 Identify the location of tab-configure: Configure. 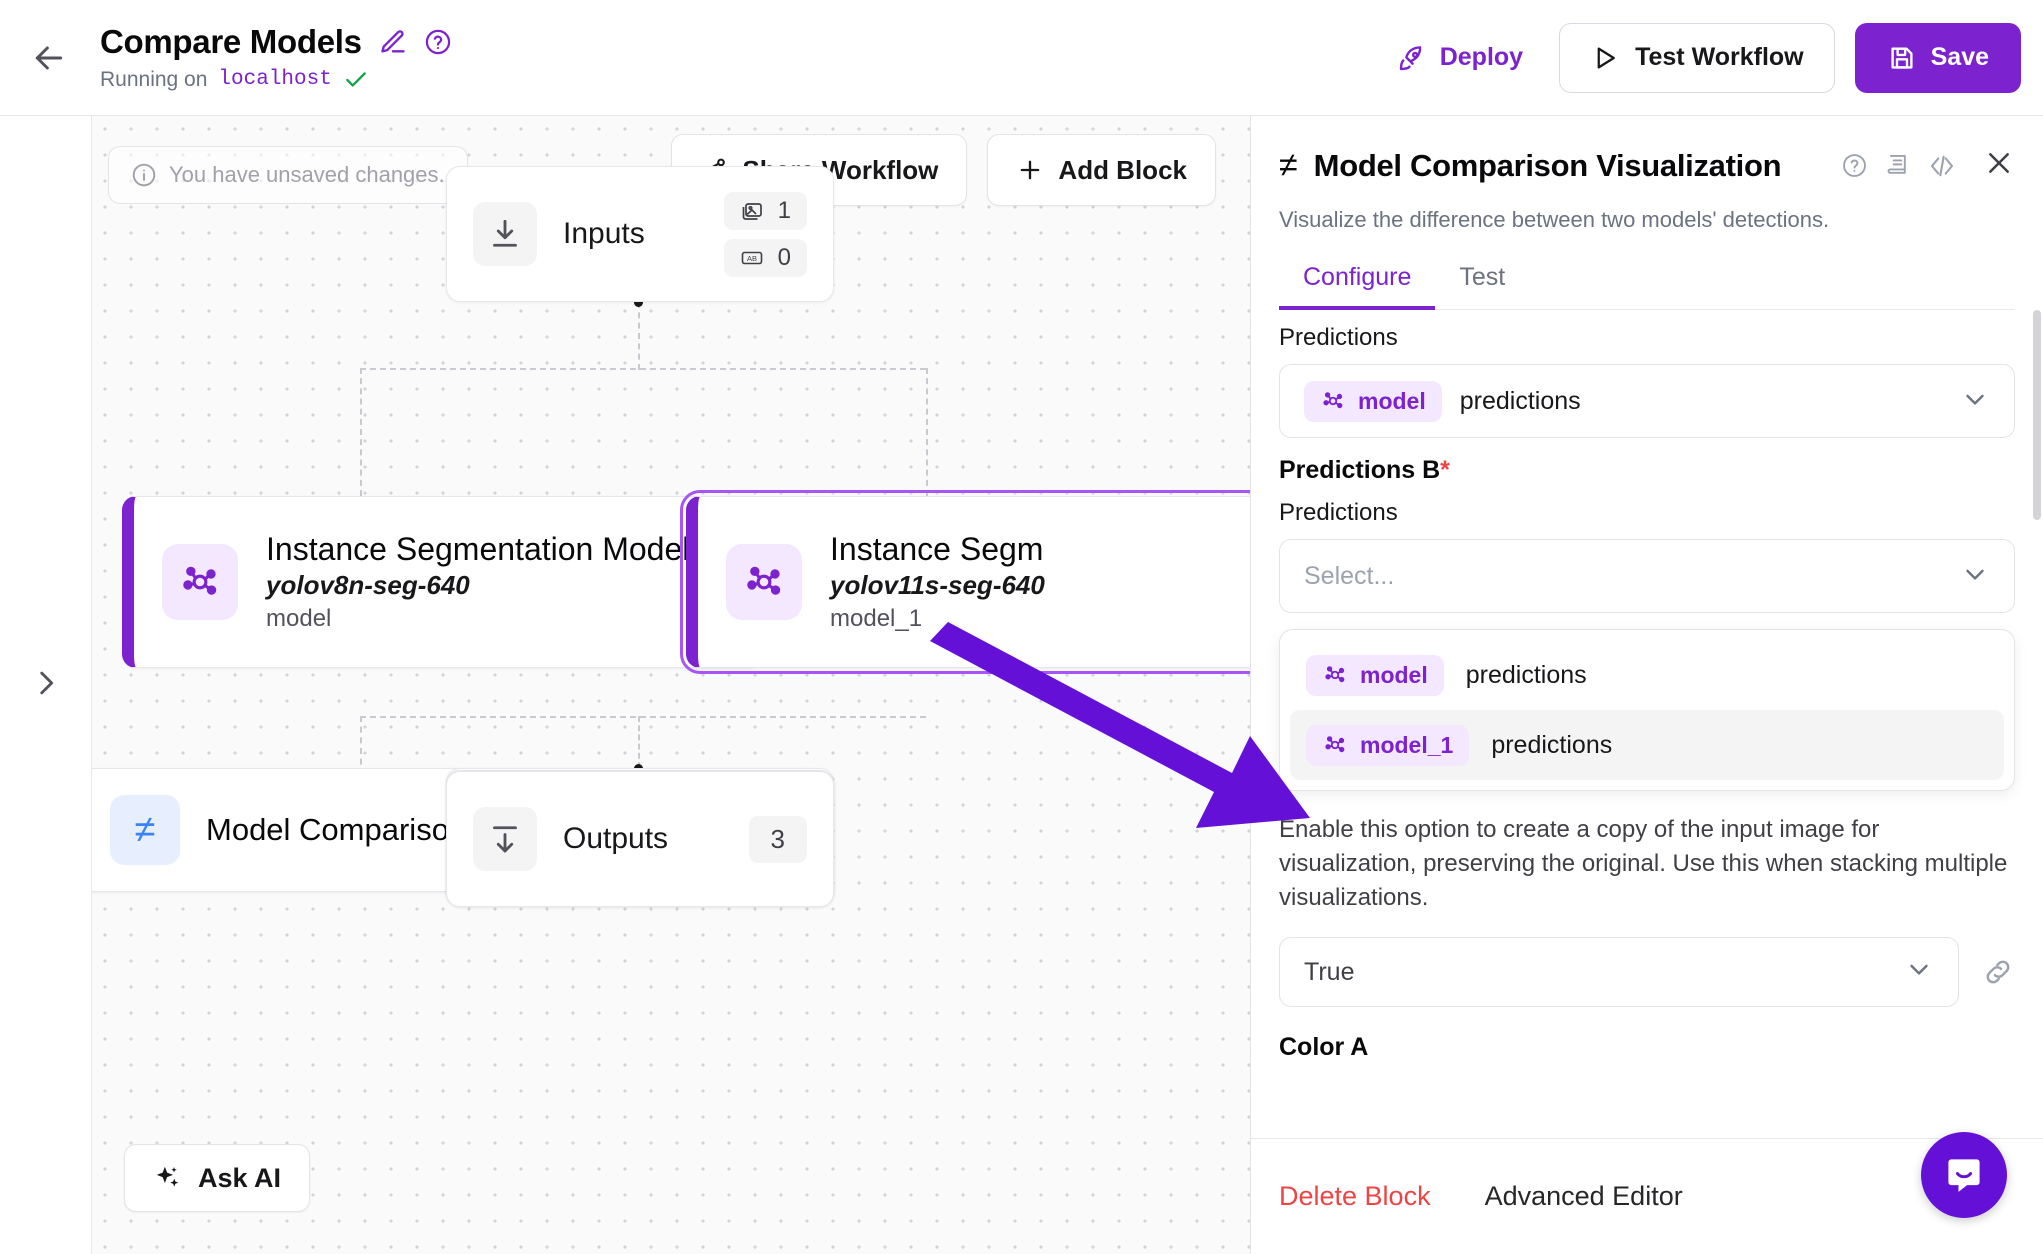
(1357, 281).